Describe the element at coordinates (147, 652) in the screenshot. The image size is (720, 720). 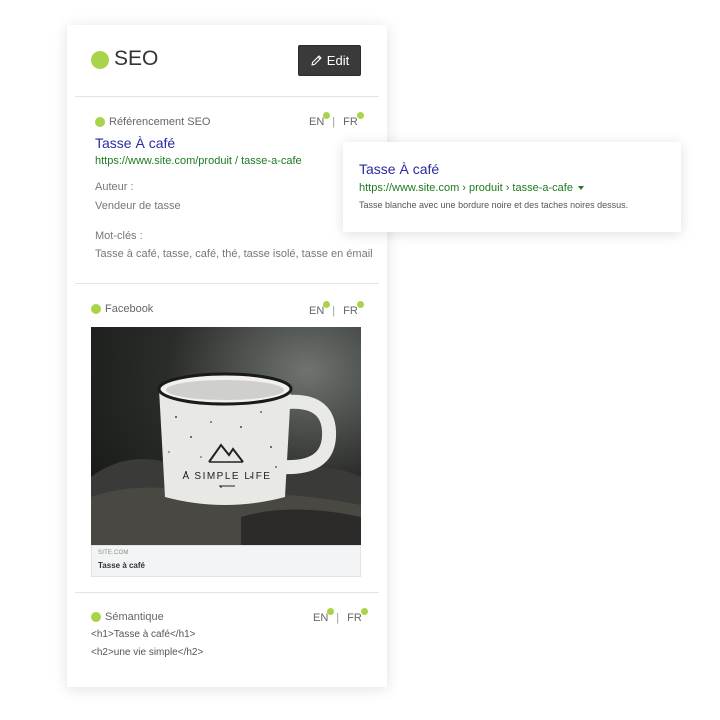
I see `semantic-h2-line: <h2>une vie simple</h2>` at that location.